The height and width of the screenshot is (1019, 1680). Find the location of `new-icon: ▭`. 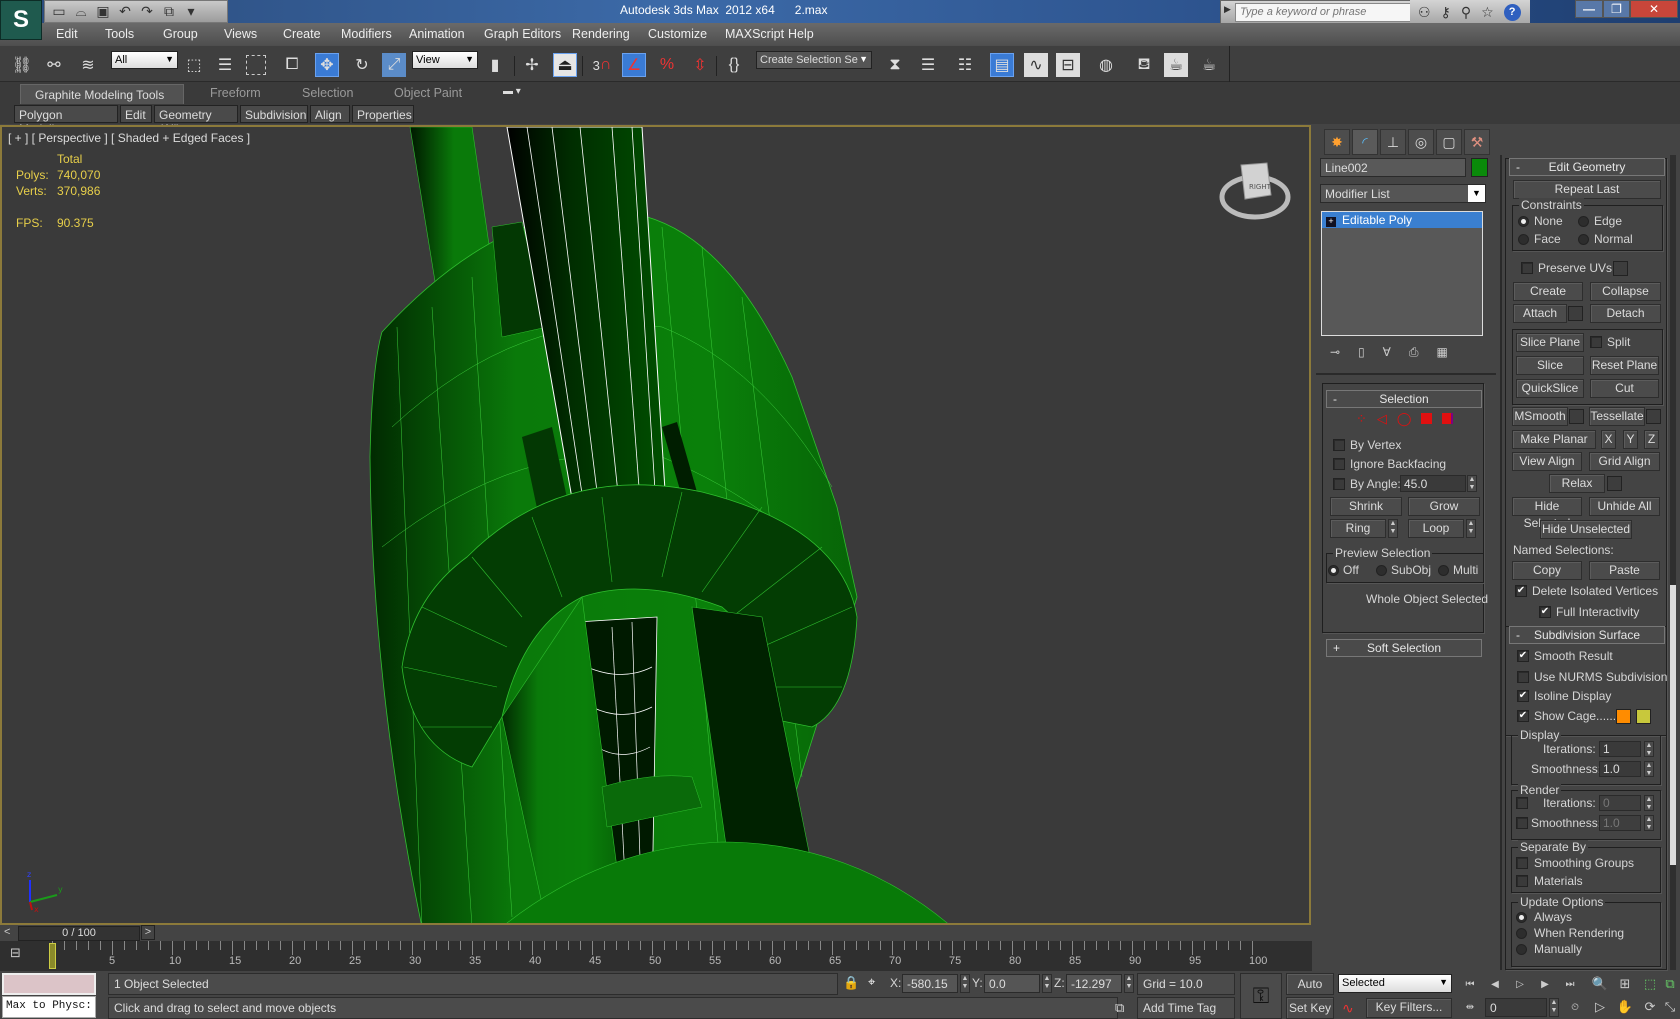

new-icon: ▭ is located at coordinates (59, 11).